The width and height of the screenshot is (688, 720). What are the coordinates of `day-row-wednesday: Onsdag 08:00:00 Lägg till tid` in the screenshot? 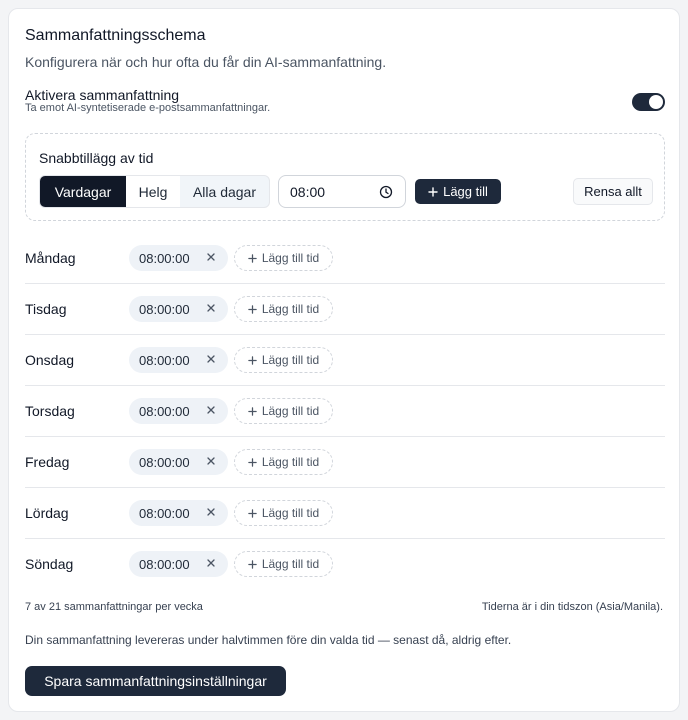 It's located at (345, 360).